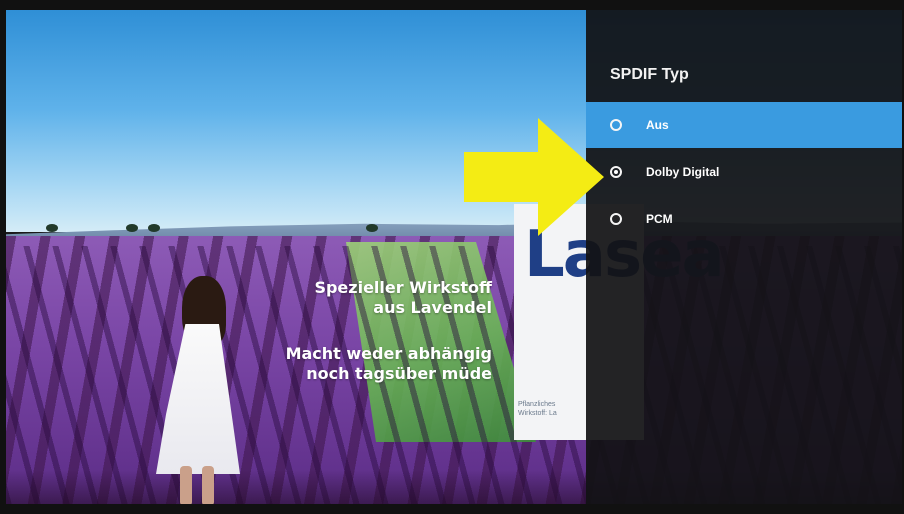  I want to click on ad-headline-2a: Macht weder abhängig, so click(388, 353).